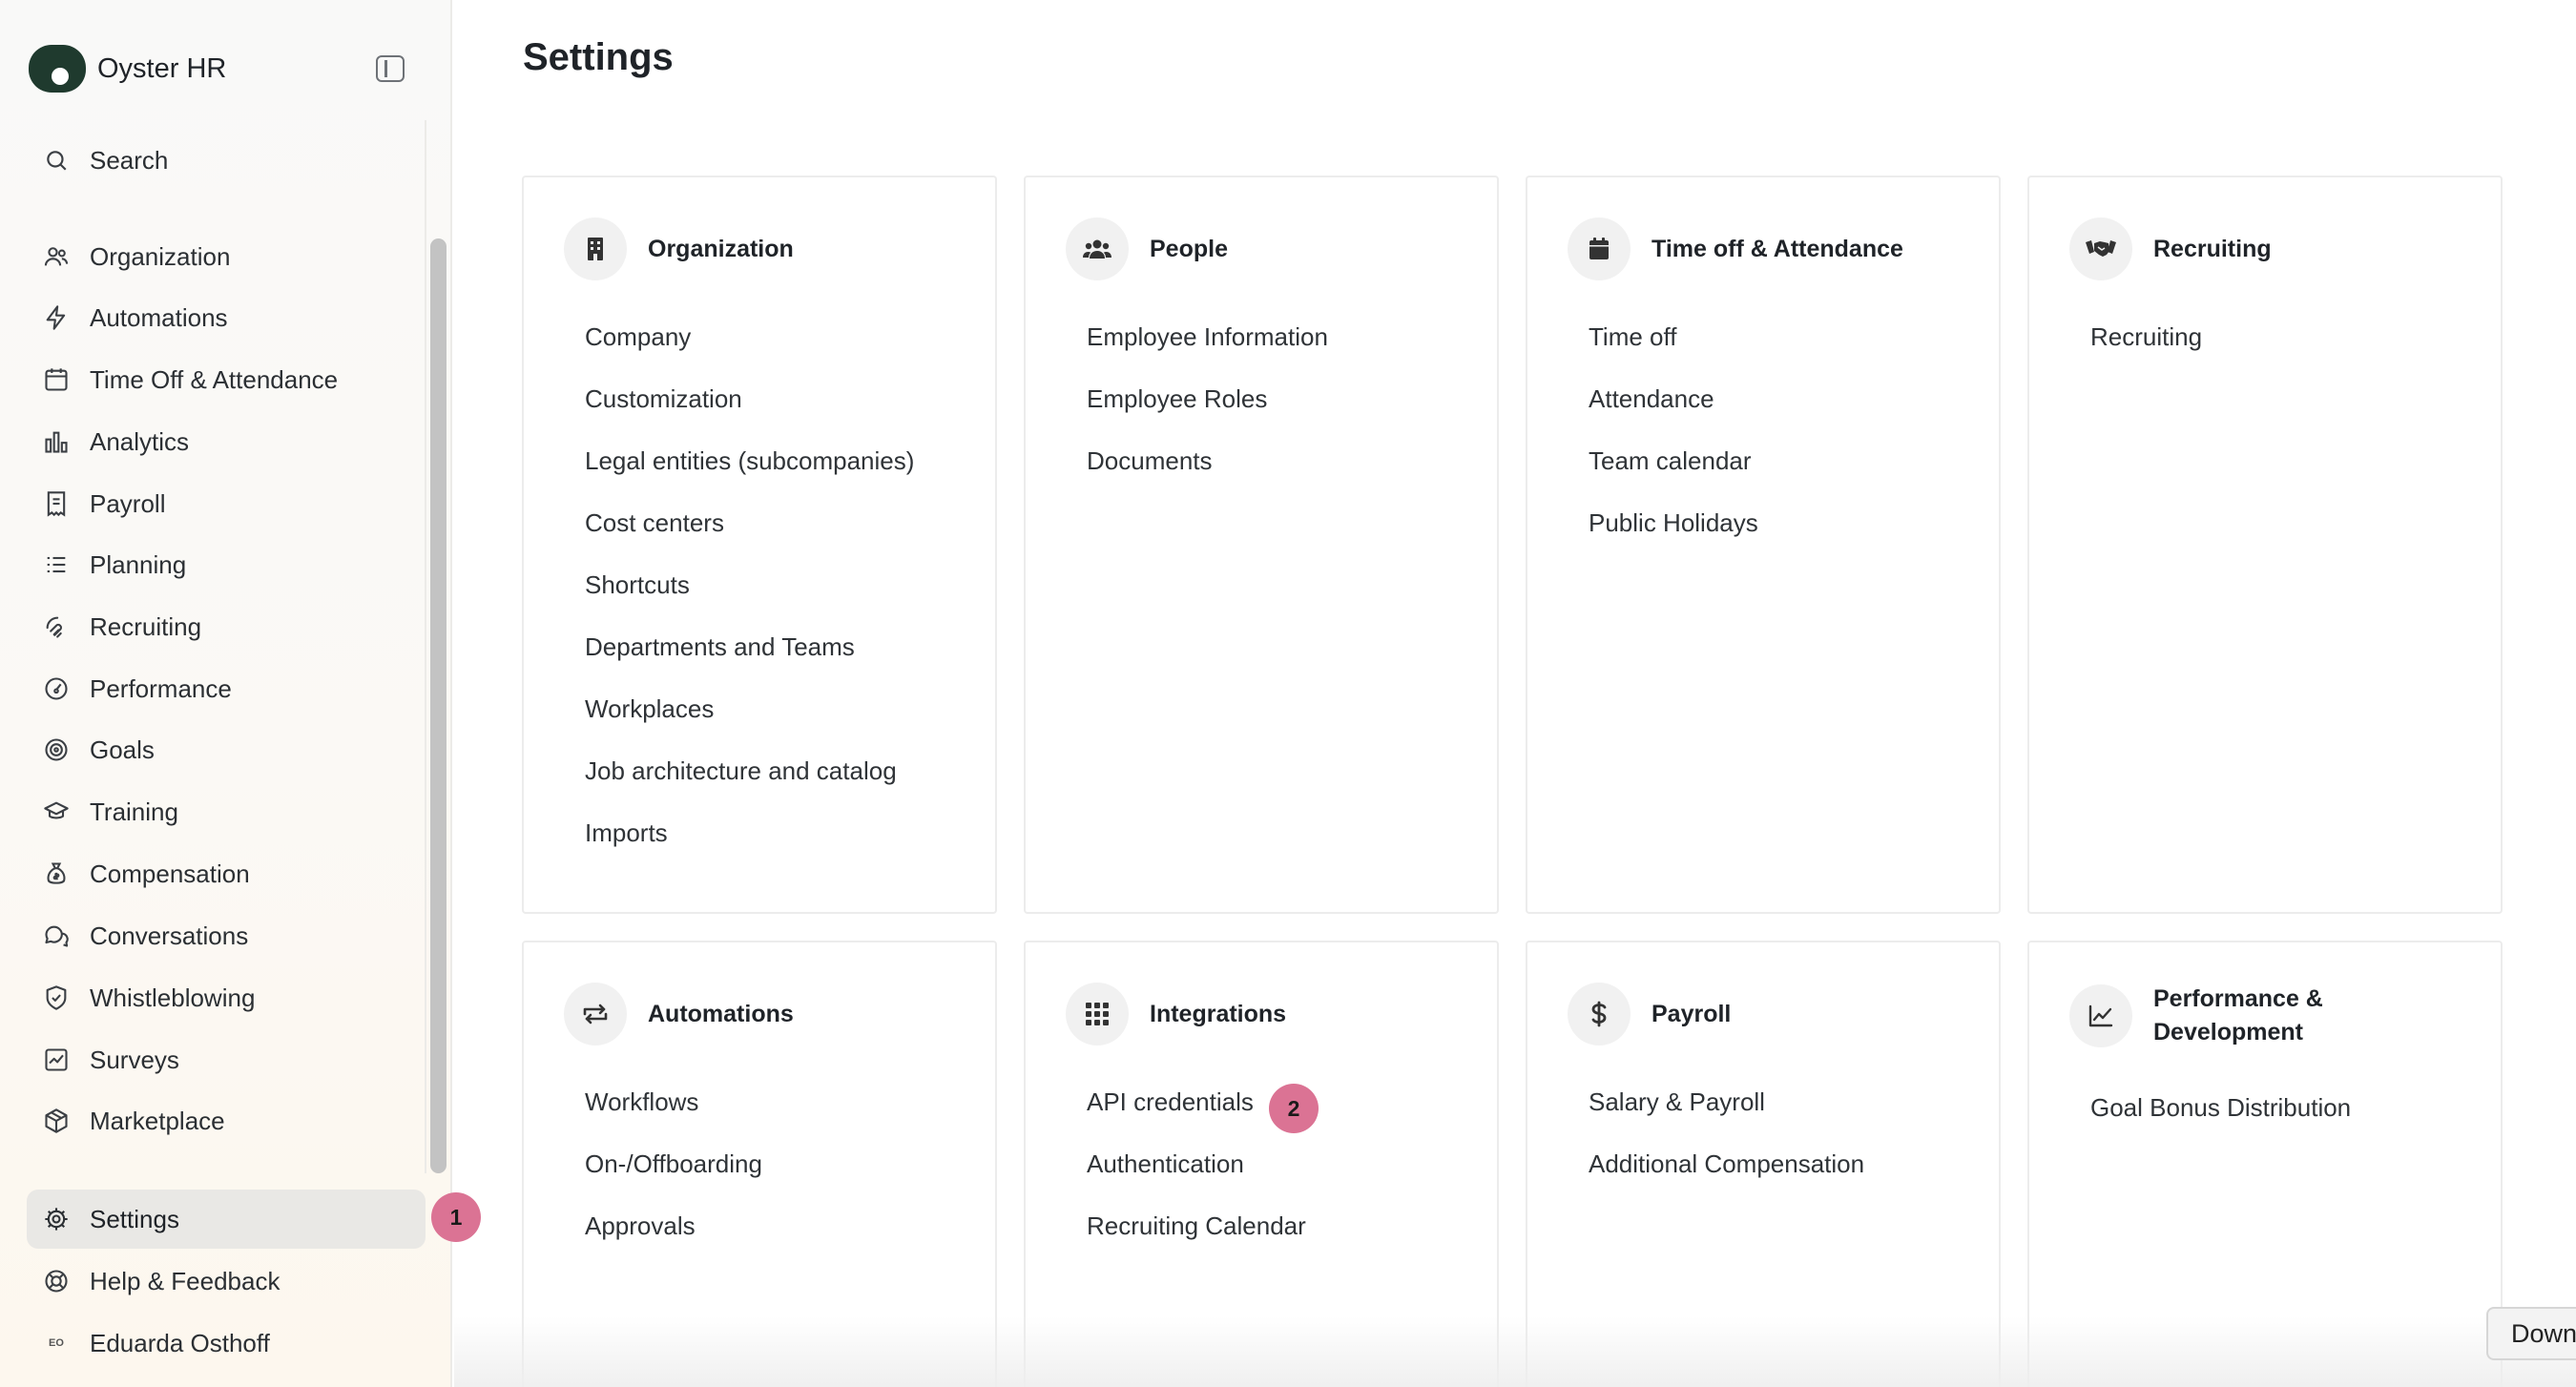  What do you see at coordinates (1207, 415) in the screenshot?
I see `settings-link-employee-roles: Employee Roles` at bounding box center [1207, 415].